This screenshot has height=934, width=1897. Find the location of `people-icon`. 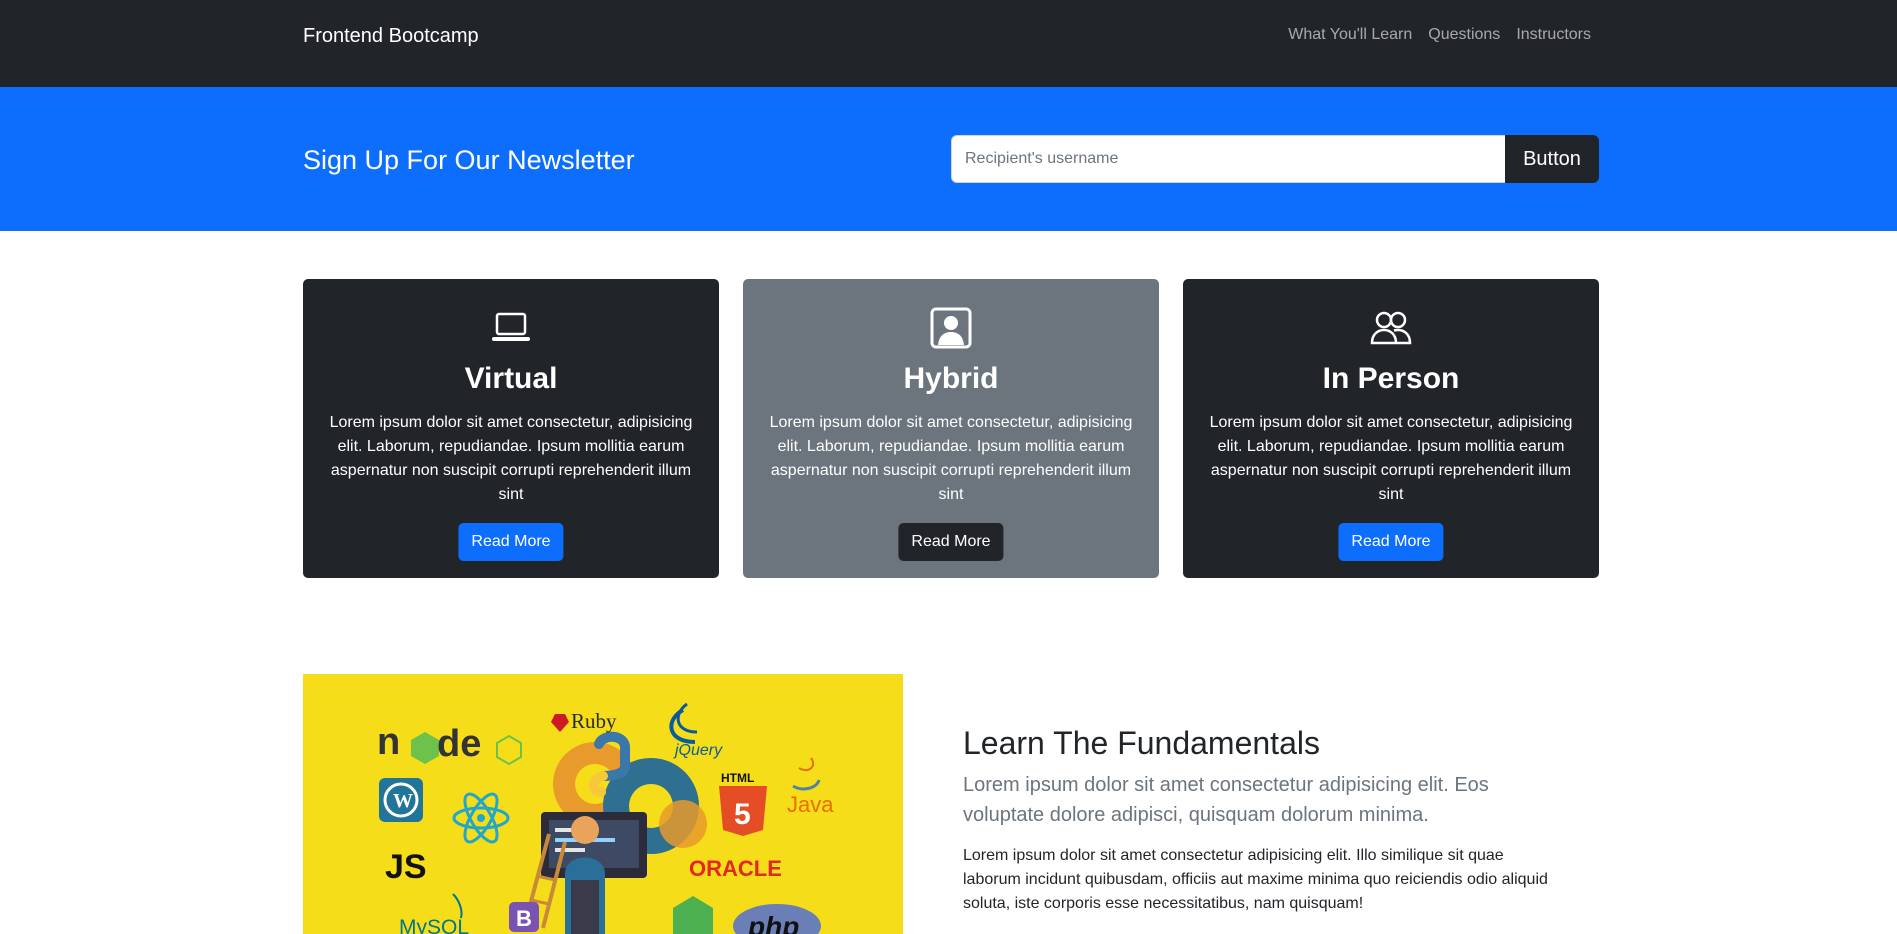

people-icon is located at coordinates (1391, 328).